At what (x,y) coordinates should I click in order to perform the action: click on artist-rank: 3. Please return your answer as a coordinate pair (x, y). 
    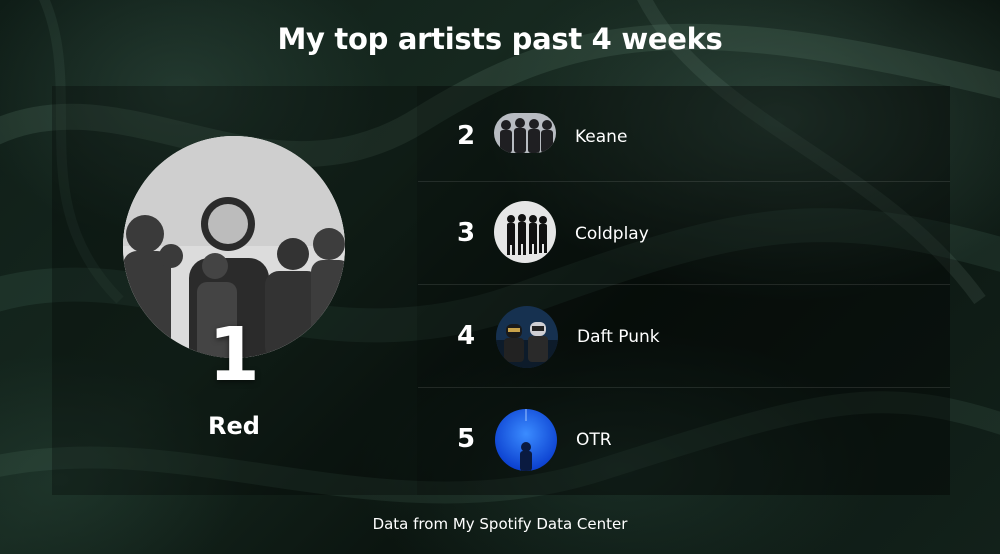
    Looking at the image, I should click on (466, 233).